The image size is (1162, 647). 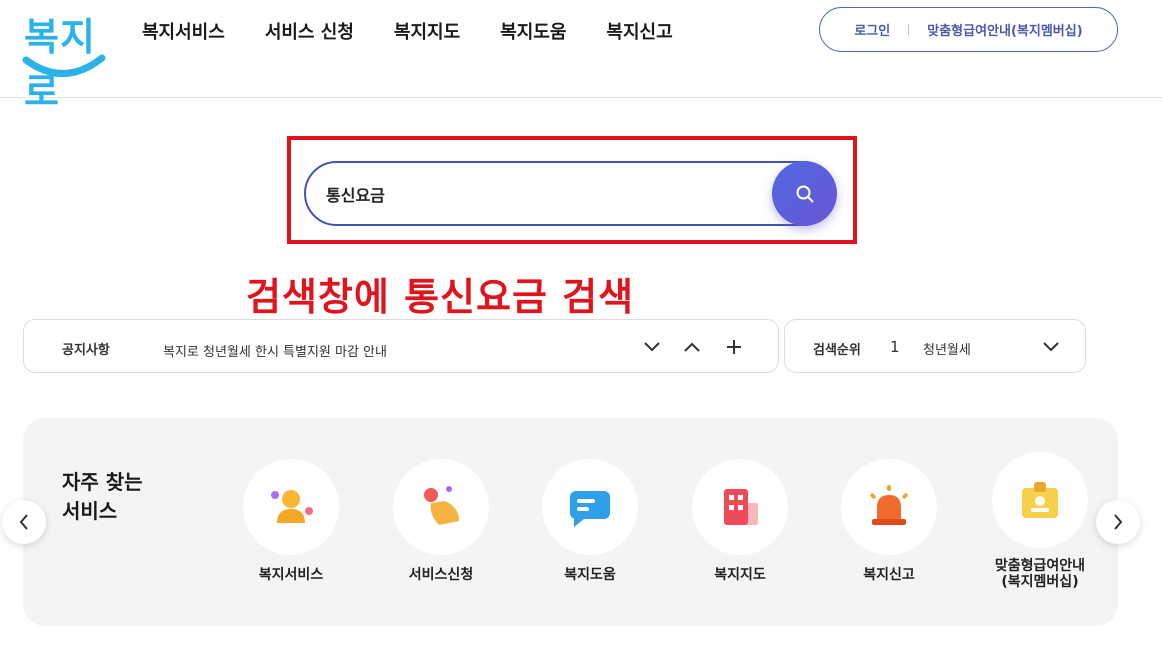 I want to click on search-box, so click(x=570, y=193).